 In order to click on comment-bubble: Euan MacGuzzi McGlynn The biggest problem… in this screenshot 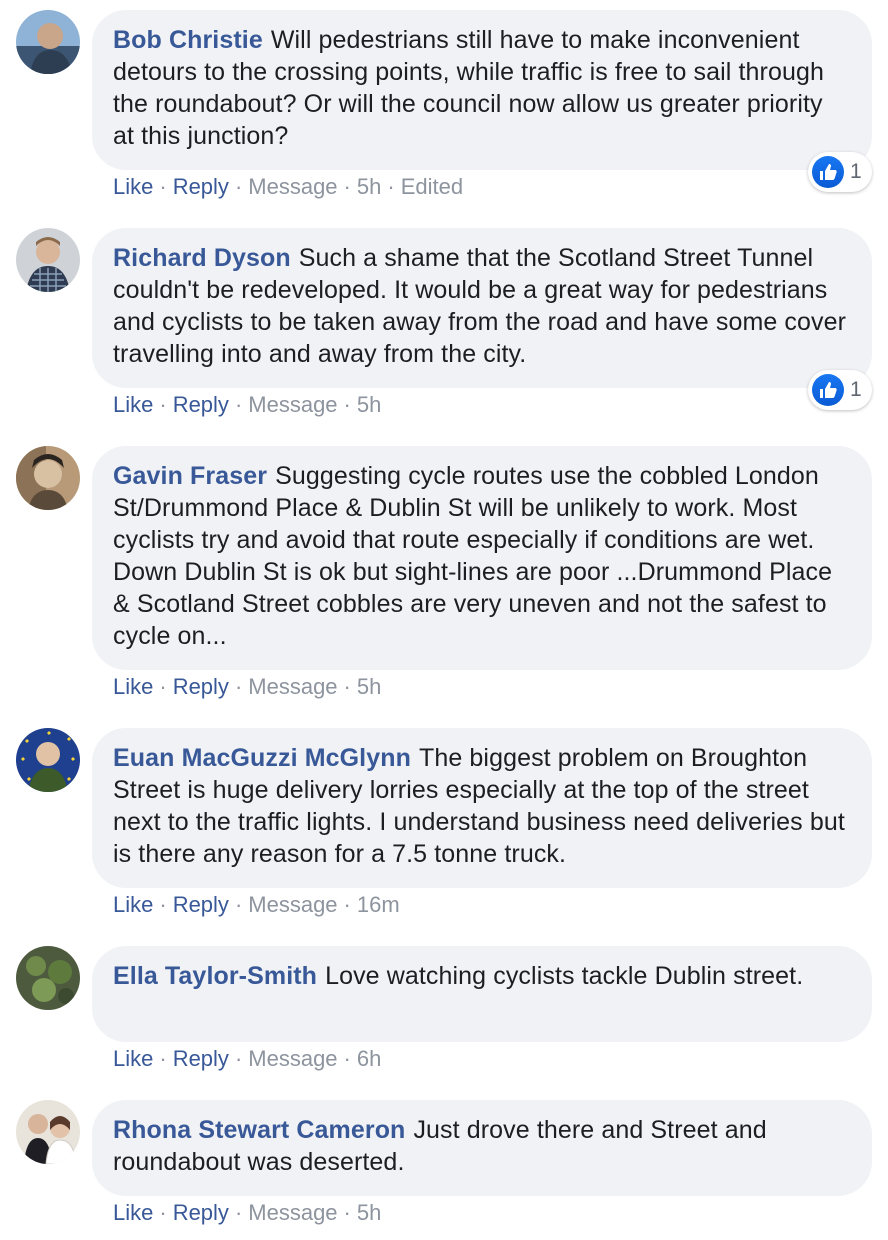, I will do `click(482, 808)`.